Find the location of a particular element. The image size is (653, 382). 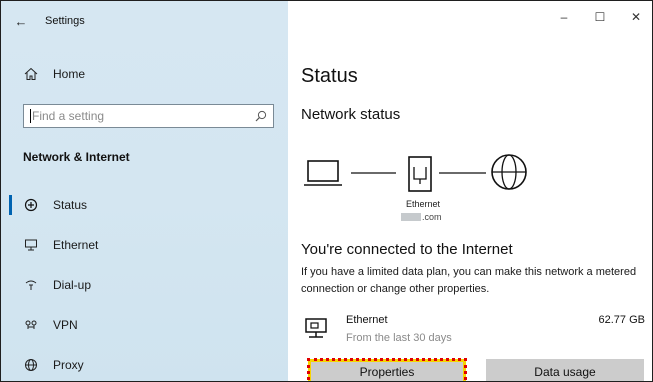

status-icon is located at coordinates (31, 205).